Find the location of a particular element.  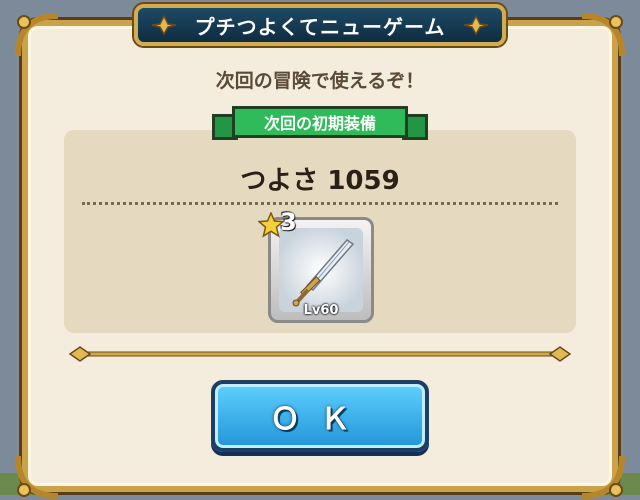

strength-value: つよさ 1059 is located at coordinates (320, 181).